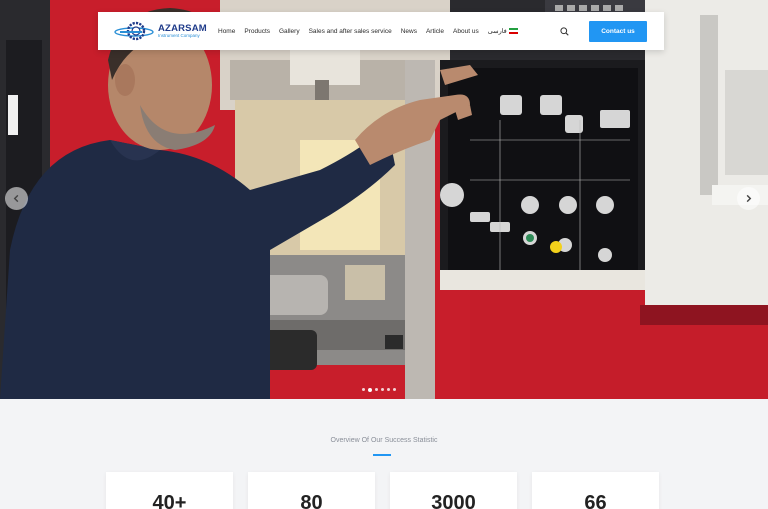 This screenshot has width=768, height=509. What do you see at coordinates (134, 31) in the screenshot?
I see `gear-logo-icon` at bounding box center [134, 31].